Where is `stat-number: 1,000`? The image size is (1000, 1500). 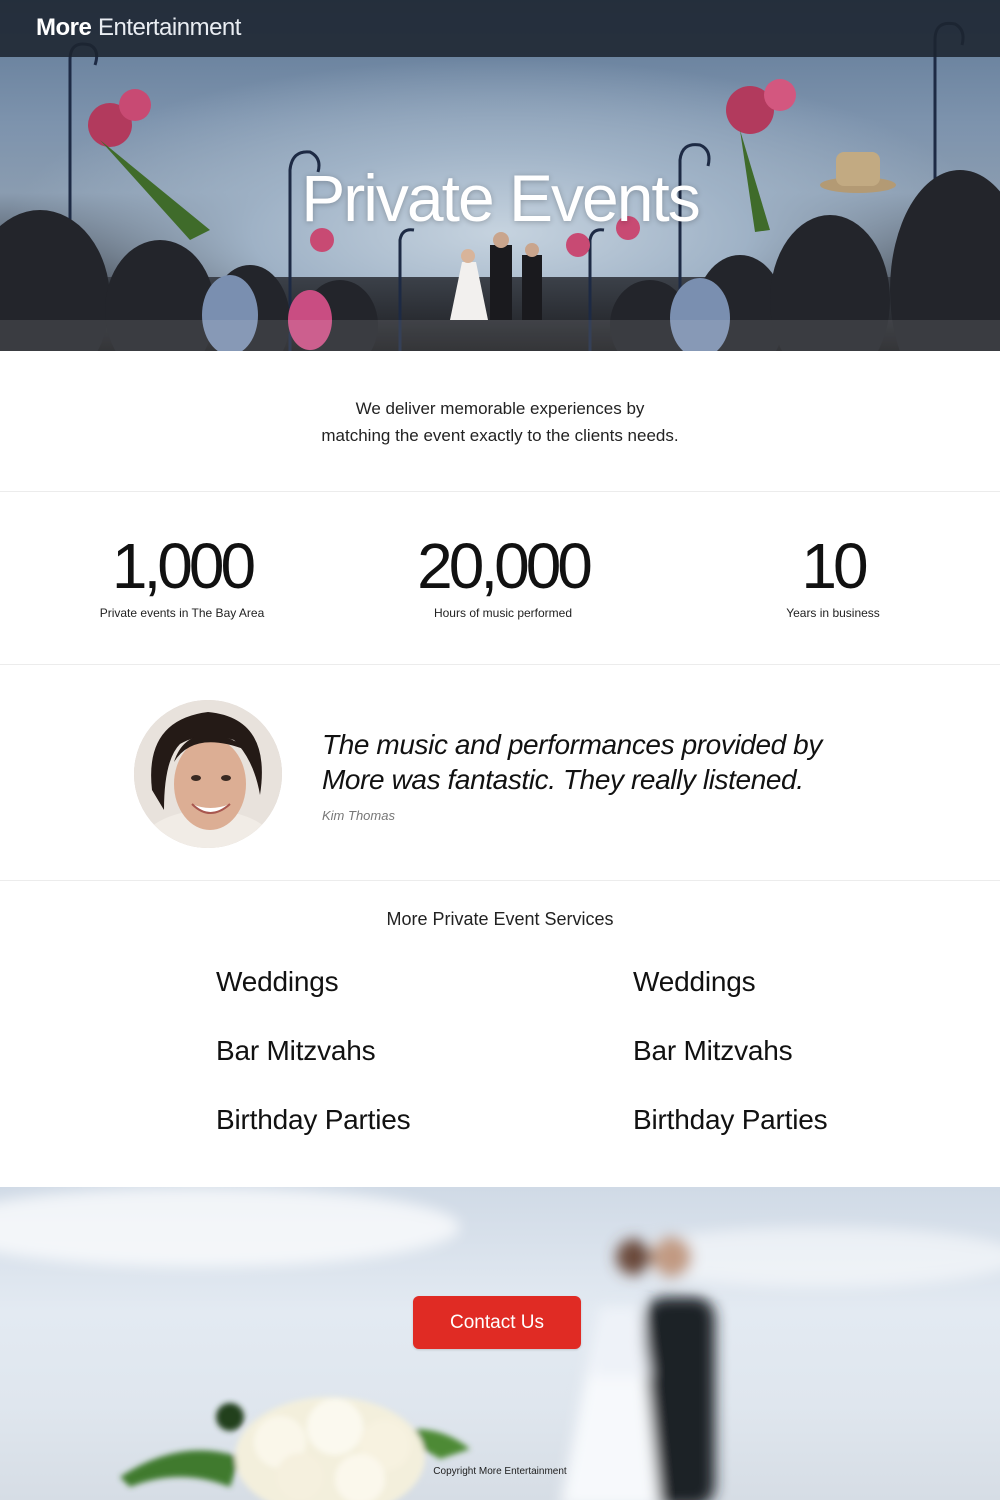 stat-number: 1,000 is located at coordinates (183, 566).